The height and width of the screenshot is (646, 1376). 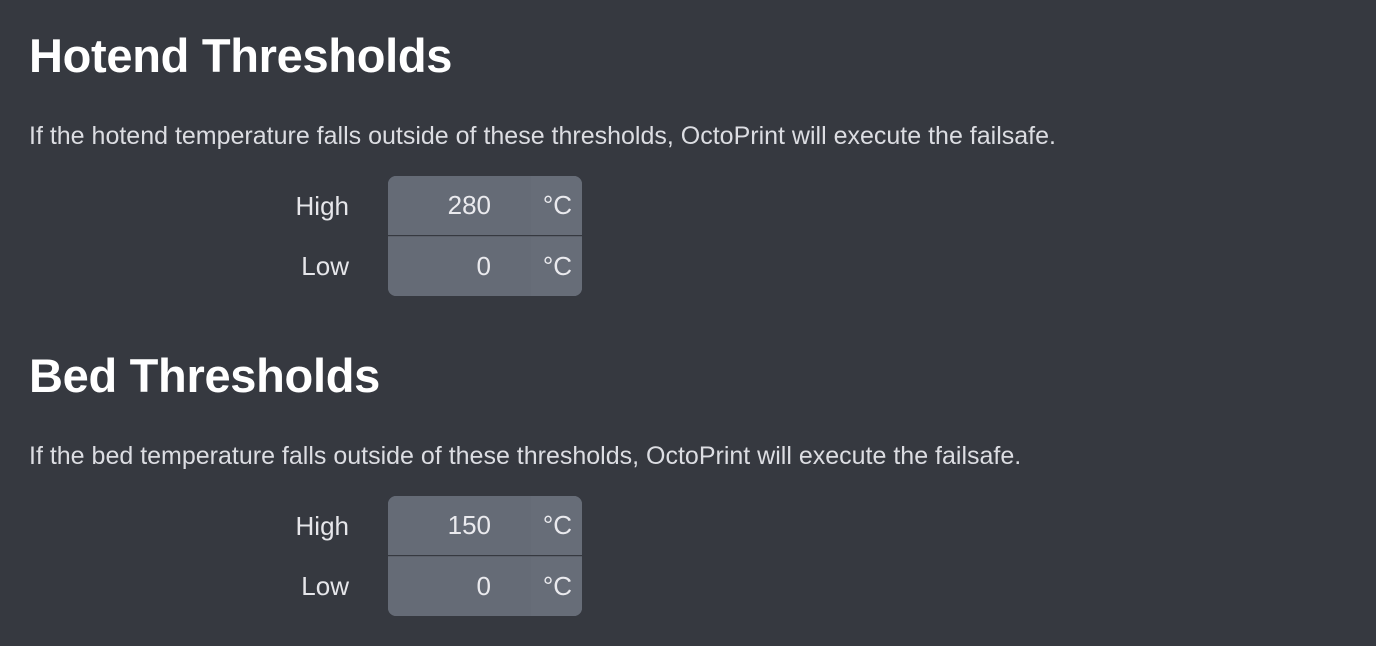 What do you see at coordinates (204, 375) in the screenshot?
I see `section-title: Bed Thresholds` at bounding box center [204, 375].